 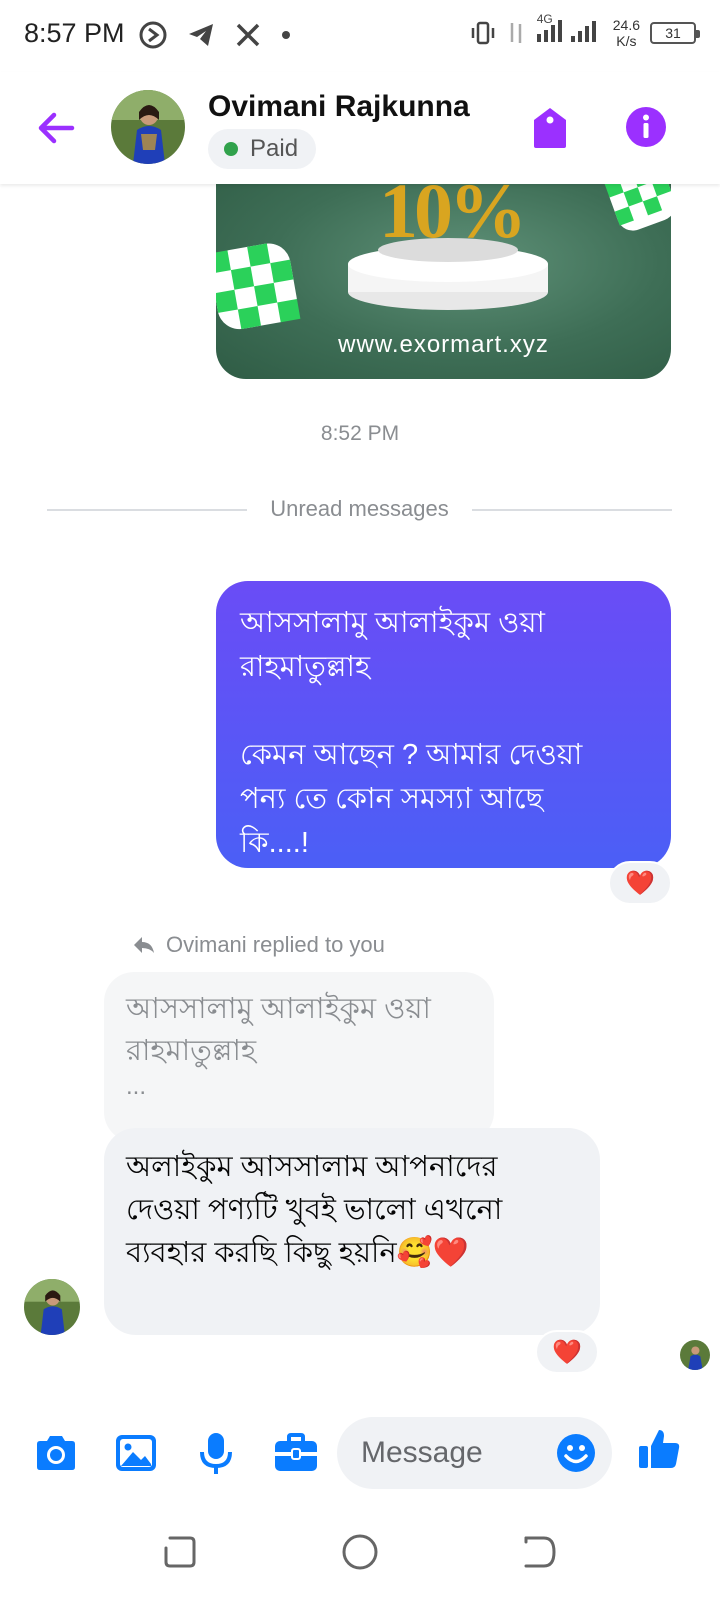 What do you see at coordinates (274, 148) in the screenshot?
I see `status-badge-label: Paid` at bounding box center [274, 148].